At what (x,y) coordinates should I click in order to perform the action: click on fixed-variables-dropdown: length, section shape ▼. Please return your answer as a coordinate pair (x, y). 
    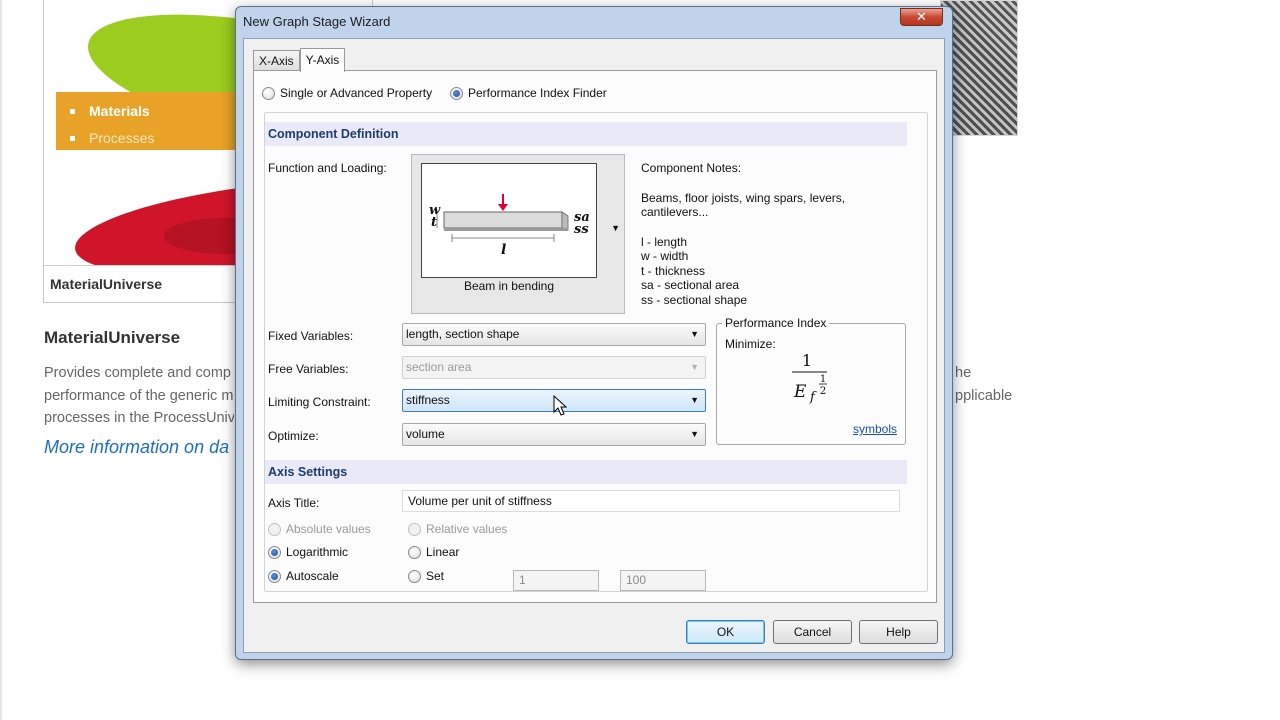
    Looking at the image, I should click on (554, 334).